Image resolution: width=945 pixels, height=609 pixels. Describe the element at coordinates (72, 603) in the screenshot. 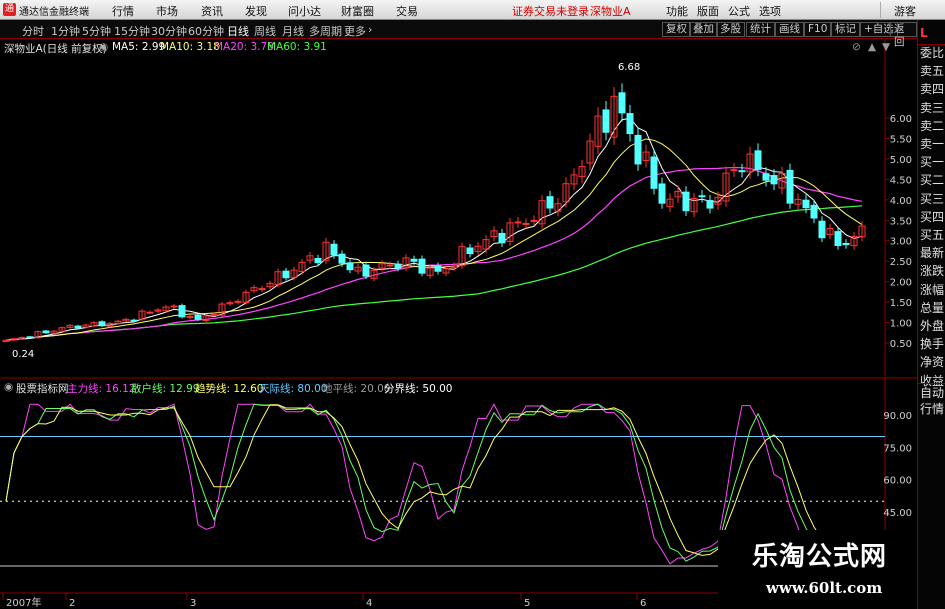

I see `date-axis-label: 2` at that location.